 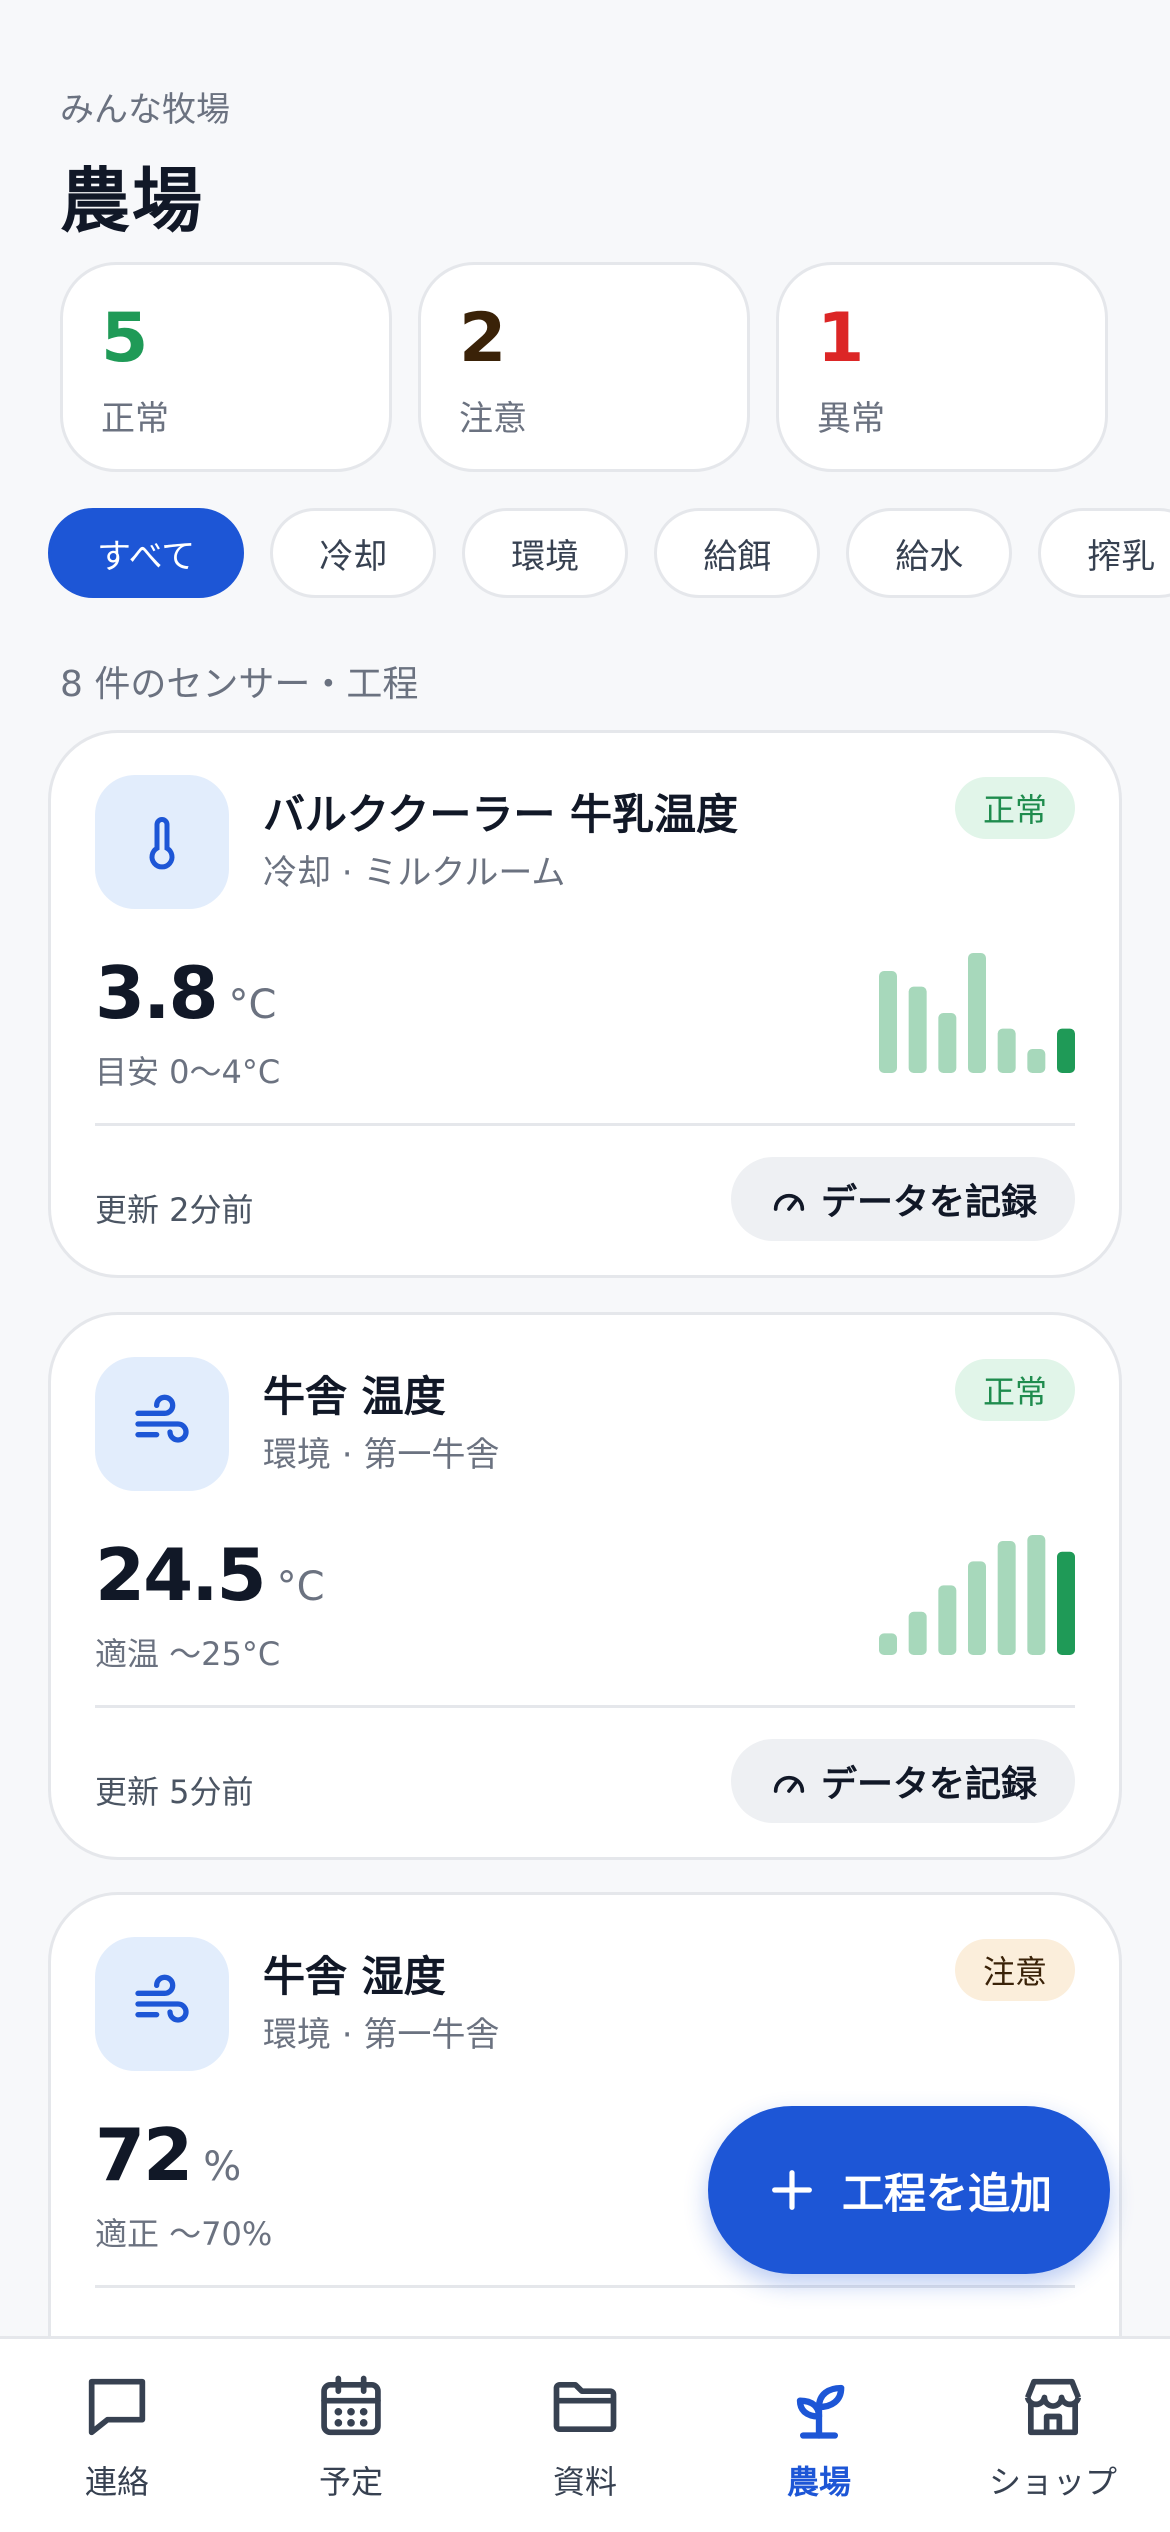 I want to click on thermometer-icon, so click(x=162, y=842).